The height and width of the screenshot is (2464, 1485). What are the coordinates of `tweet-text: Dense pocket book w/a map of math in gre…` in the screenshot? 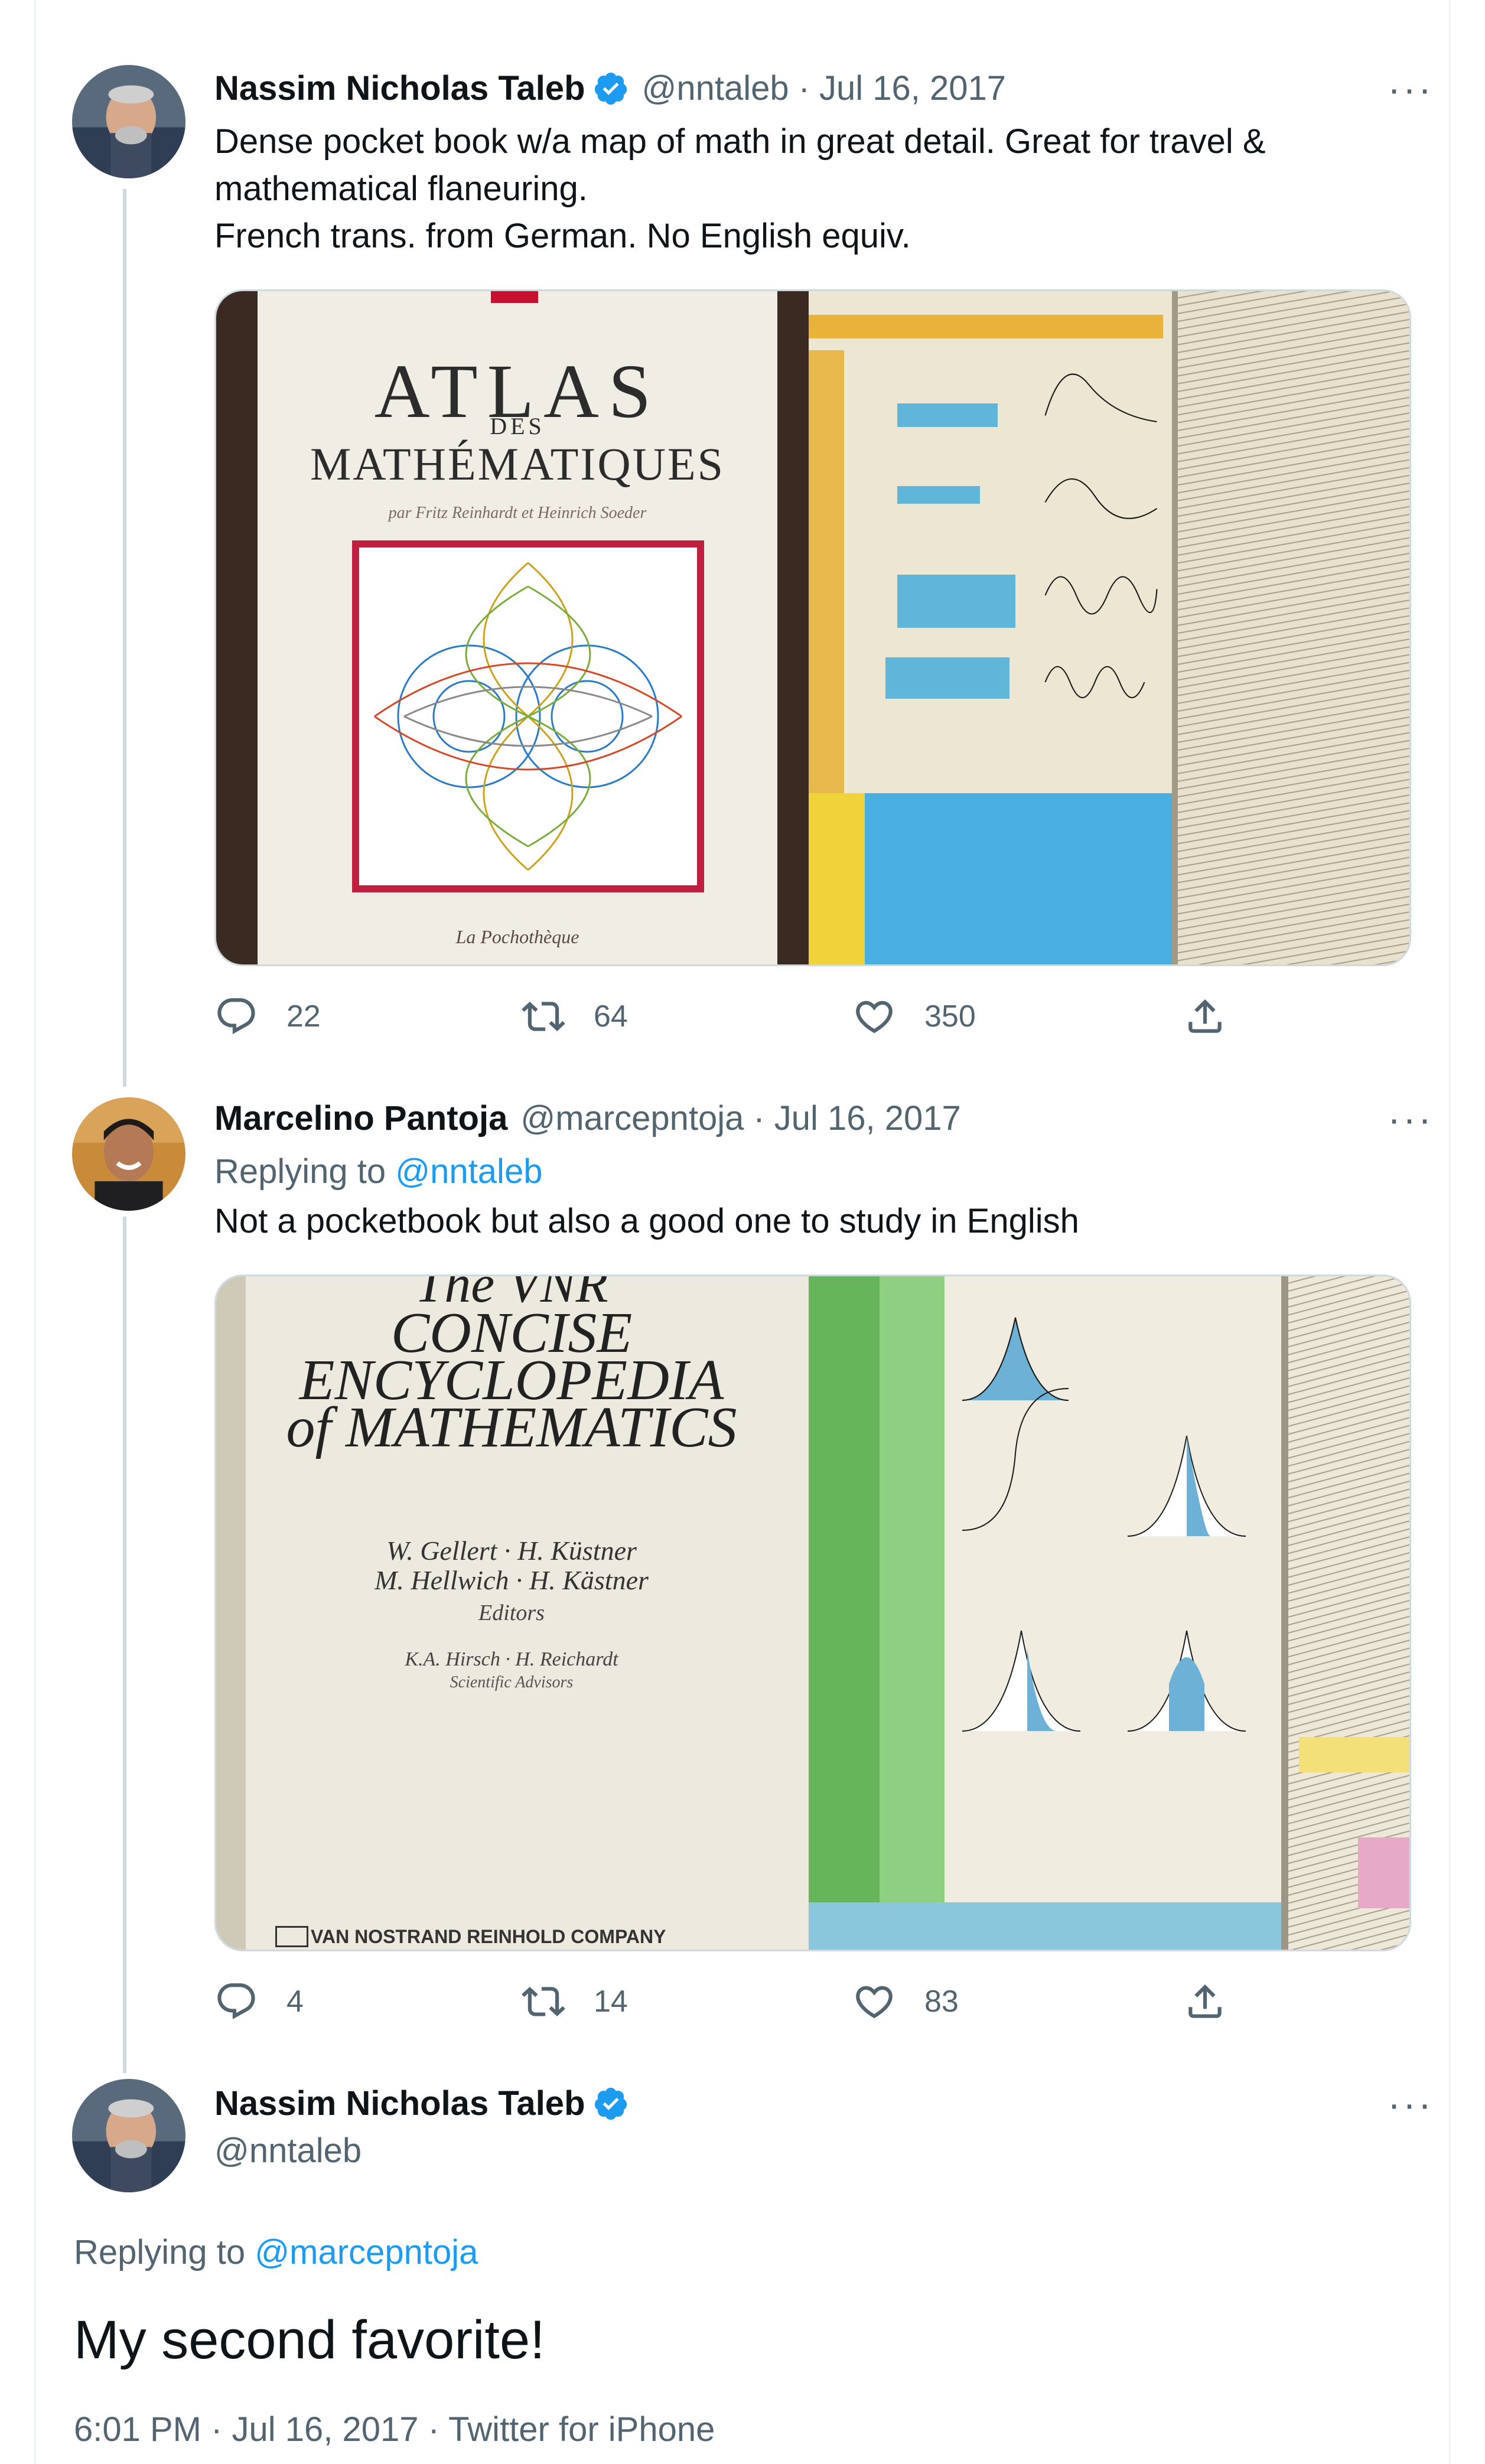 It's located at (793, 189).